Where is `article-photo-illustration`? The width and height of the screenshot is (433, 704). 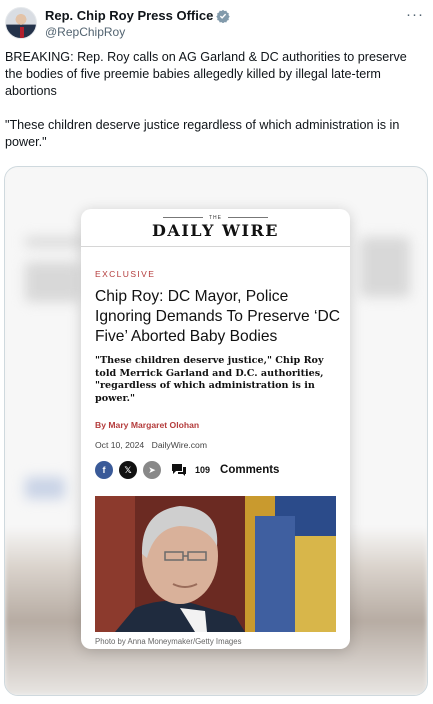
article-photo-illustration is located at coordinates (215, 564).